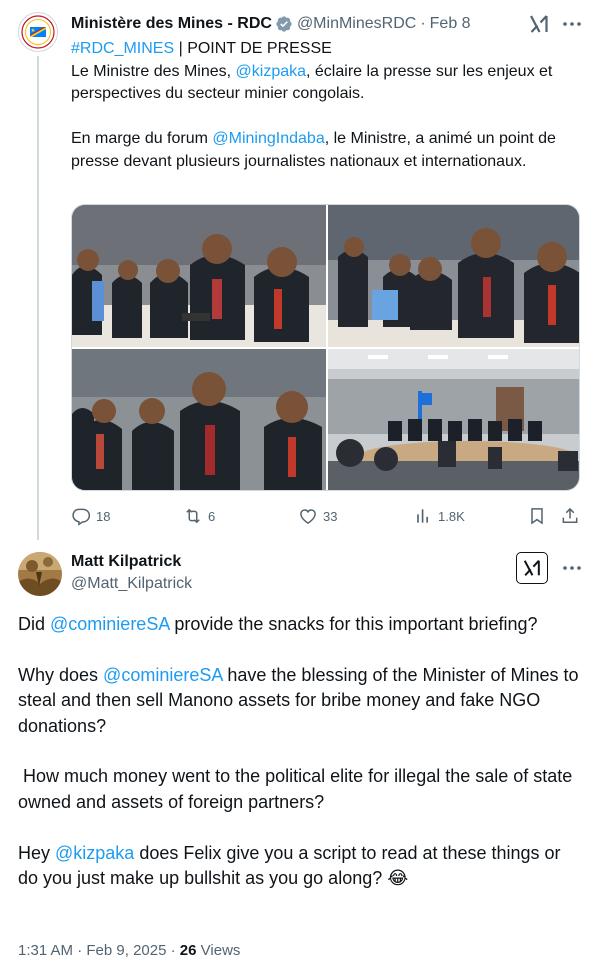  I want to click on share-icon, so click(570, 515).